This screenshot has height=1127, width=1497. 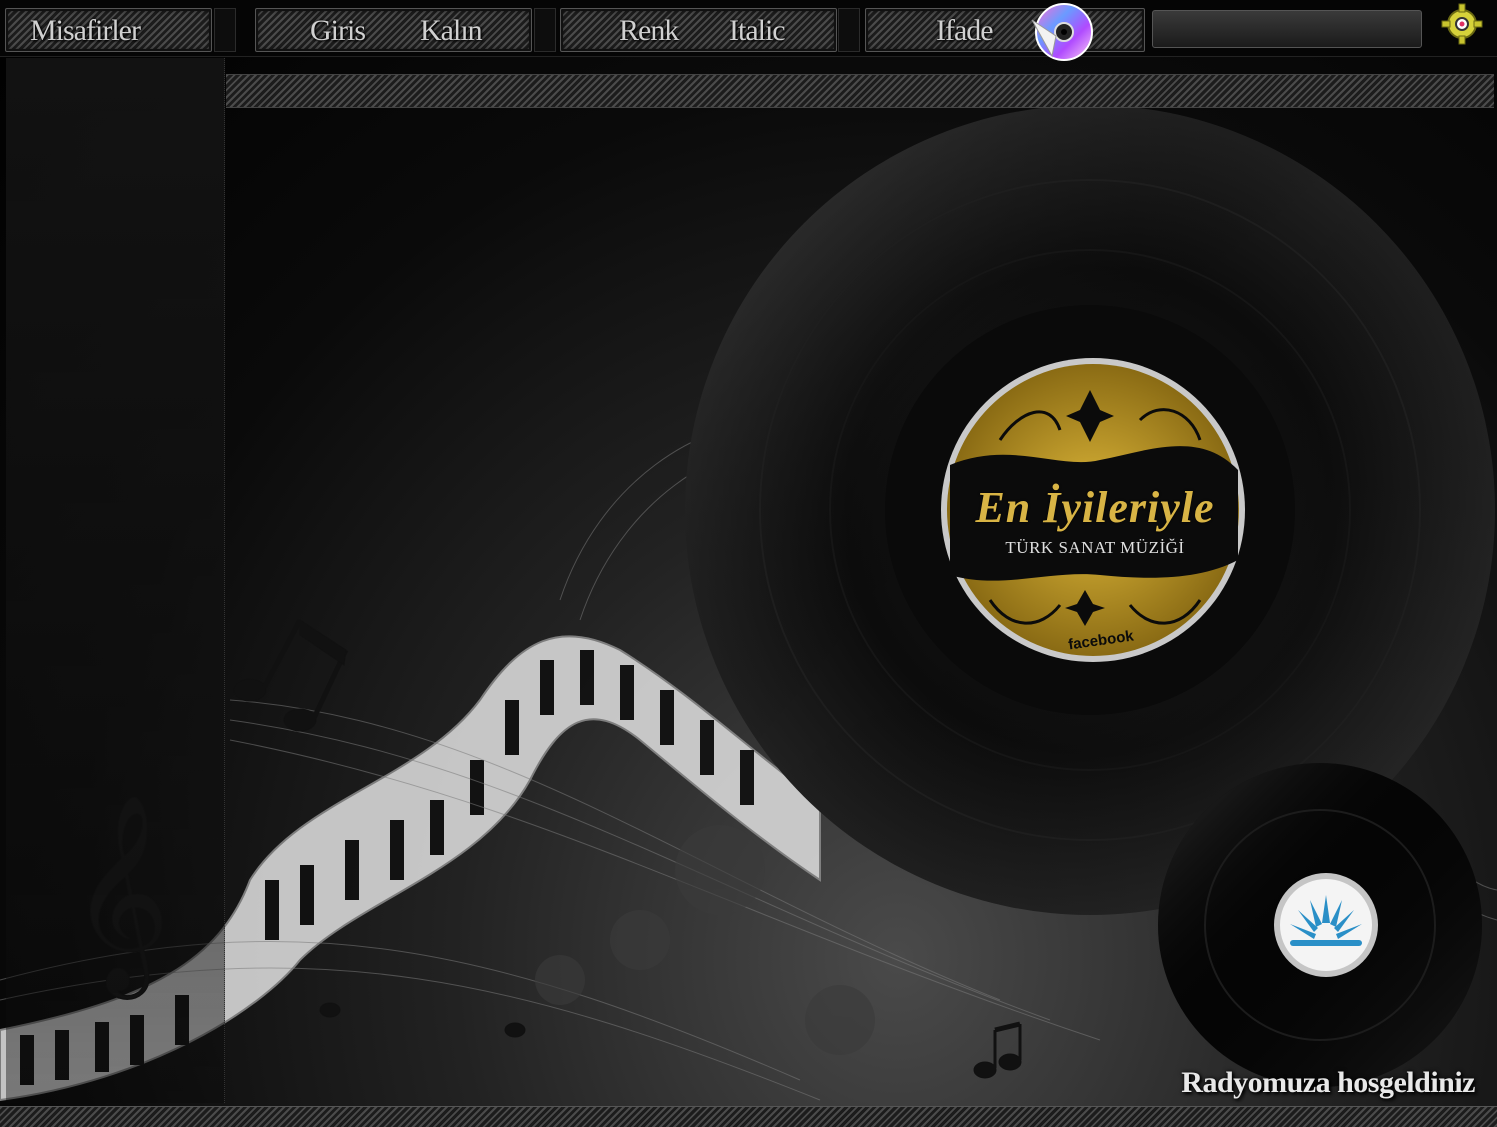 What do you see at coordinates (393, 30) in the screenshot?
I see `format-buttons-group: Giris Kalın` at bounding box center [393, 30].